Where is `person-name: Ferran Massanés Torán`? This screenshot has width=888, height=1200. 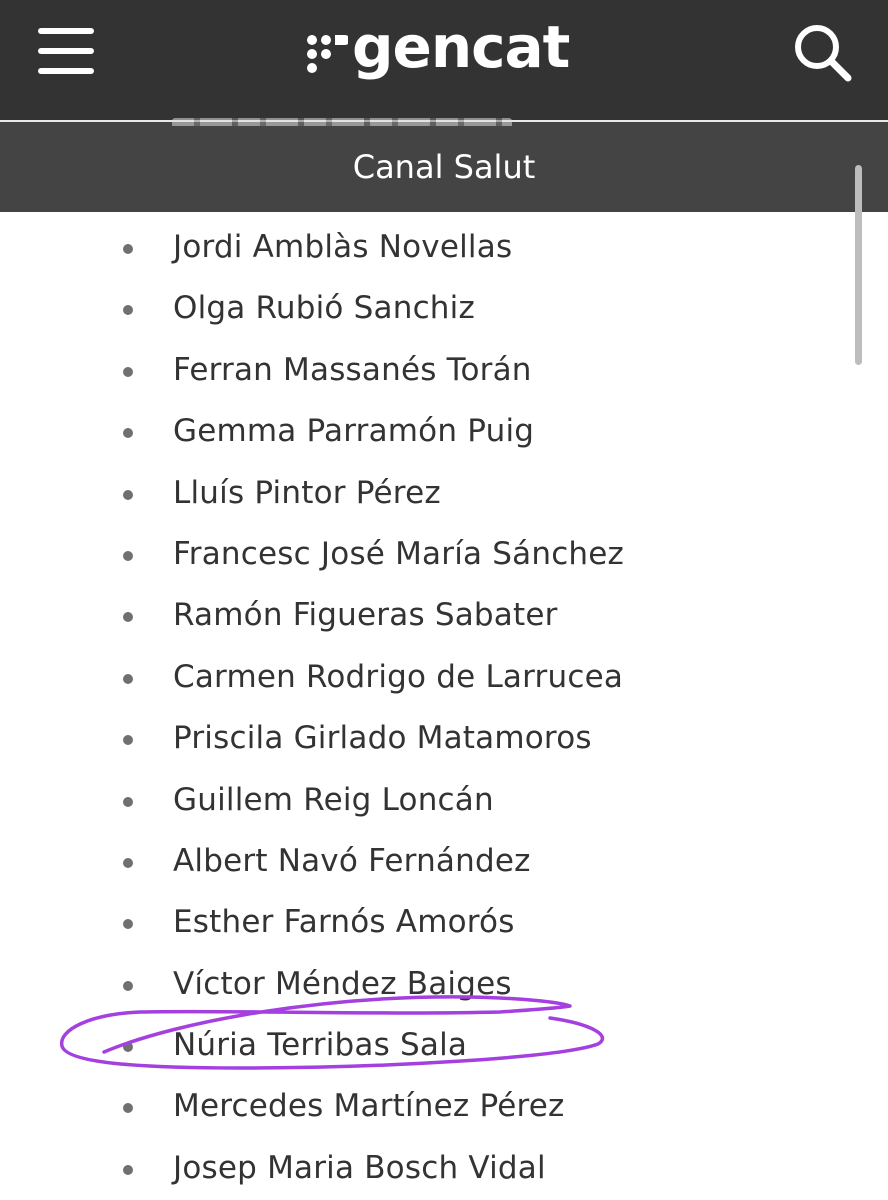 person-name: Ferran Massanés Torán is located at coordinates (352, 369).